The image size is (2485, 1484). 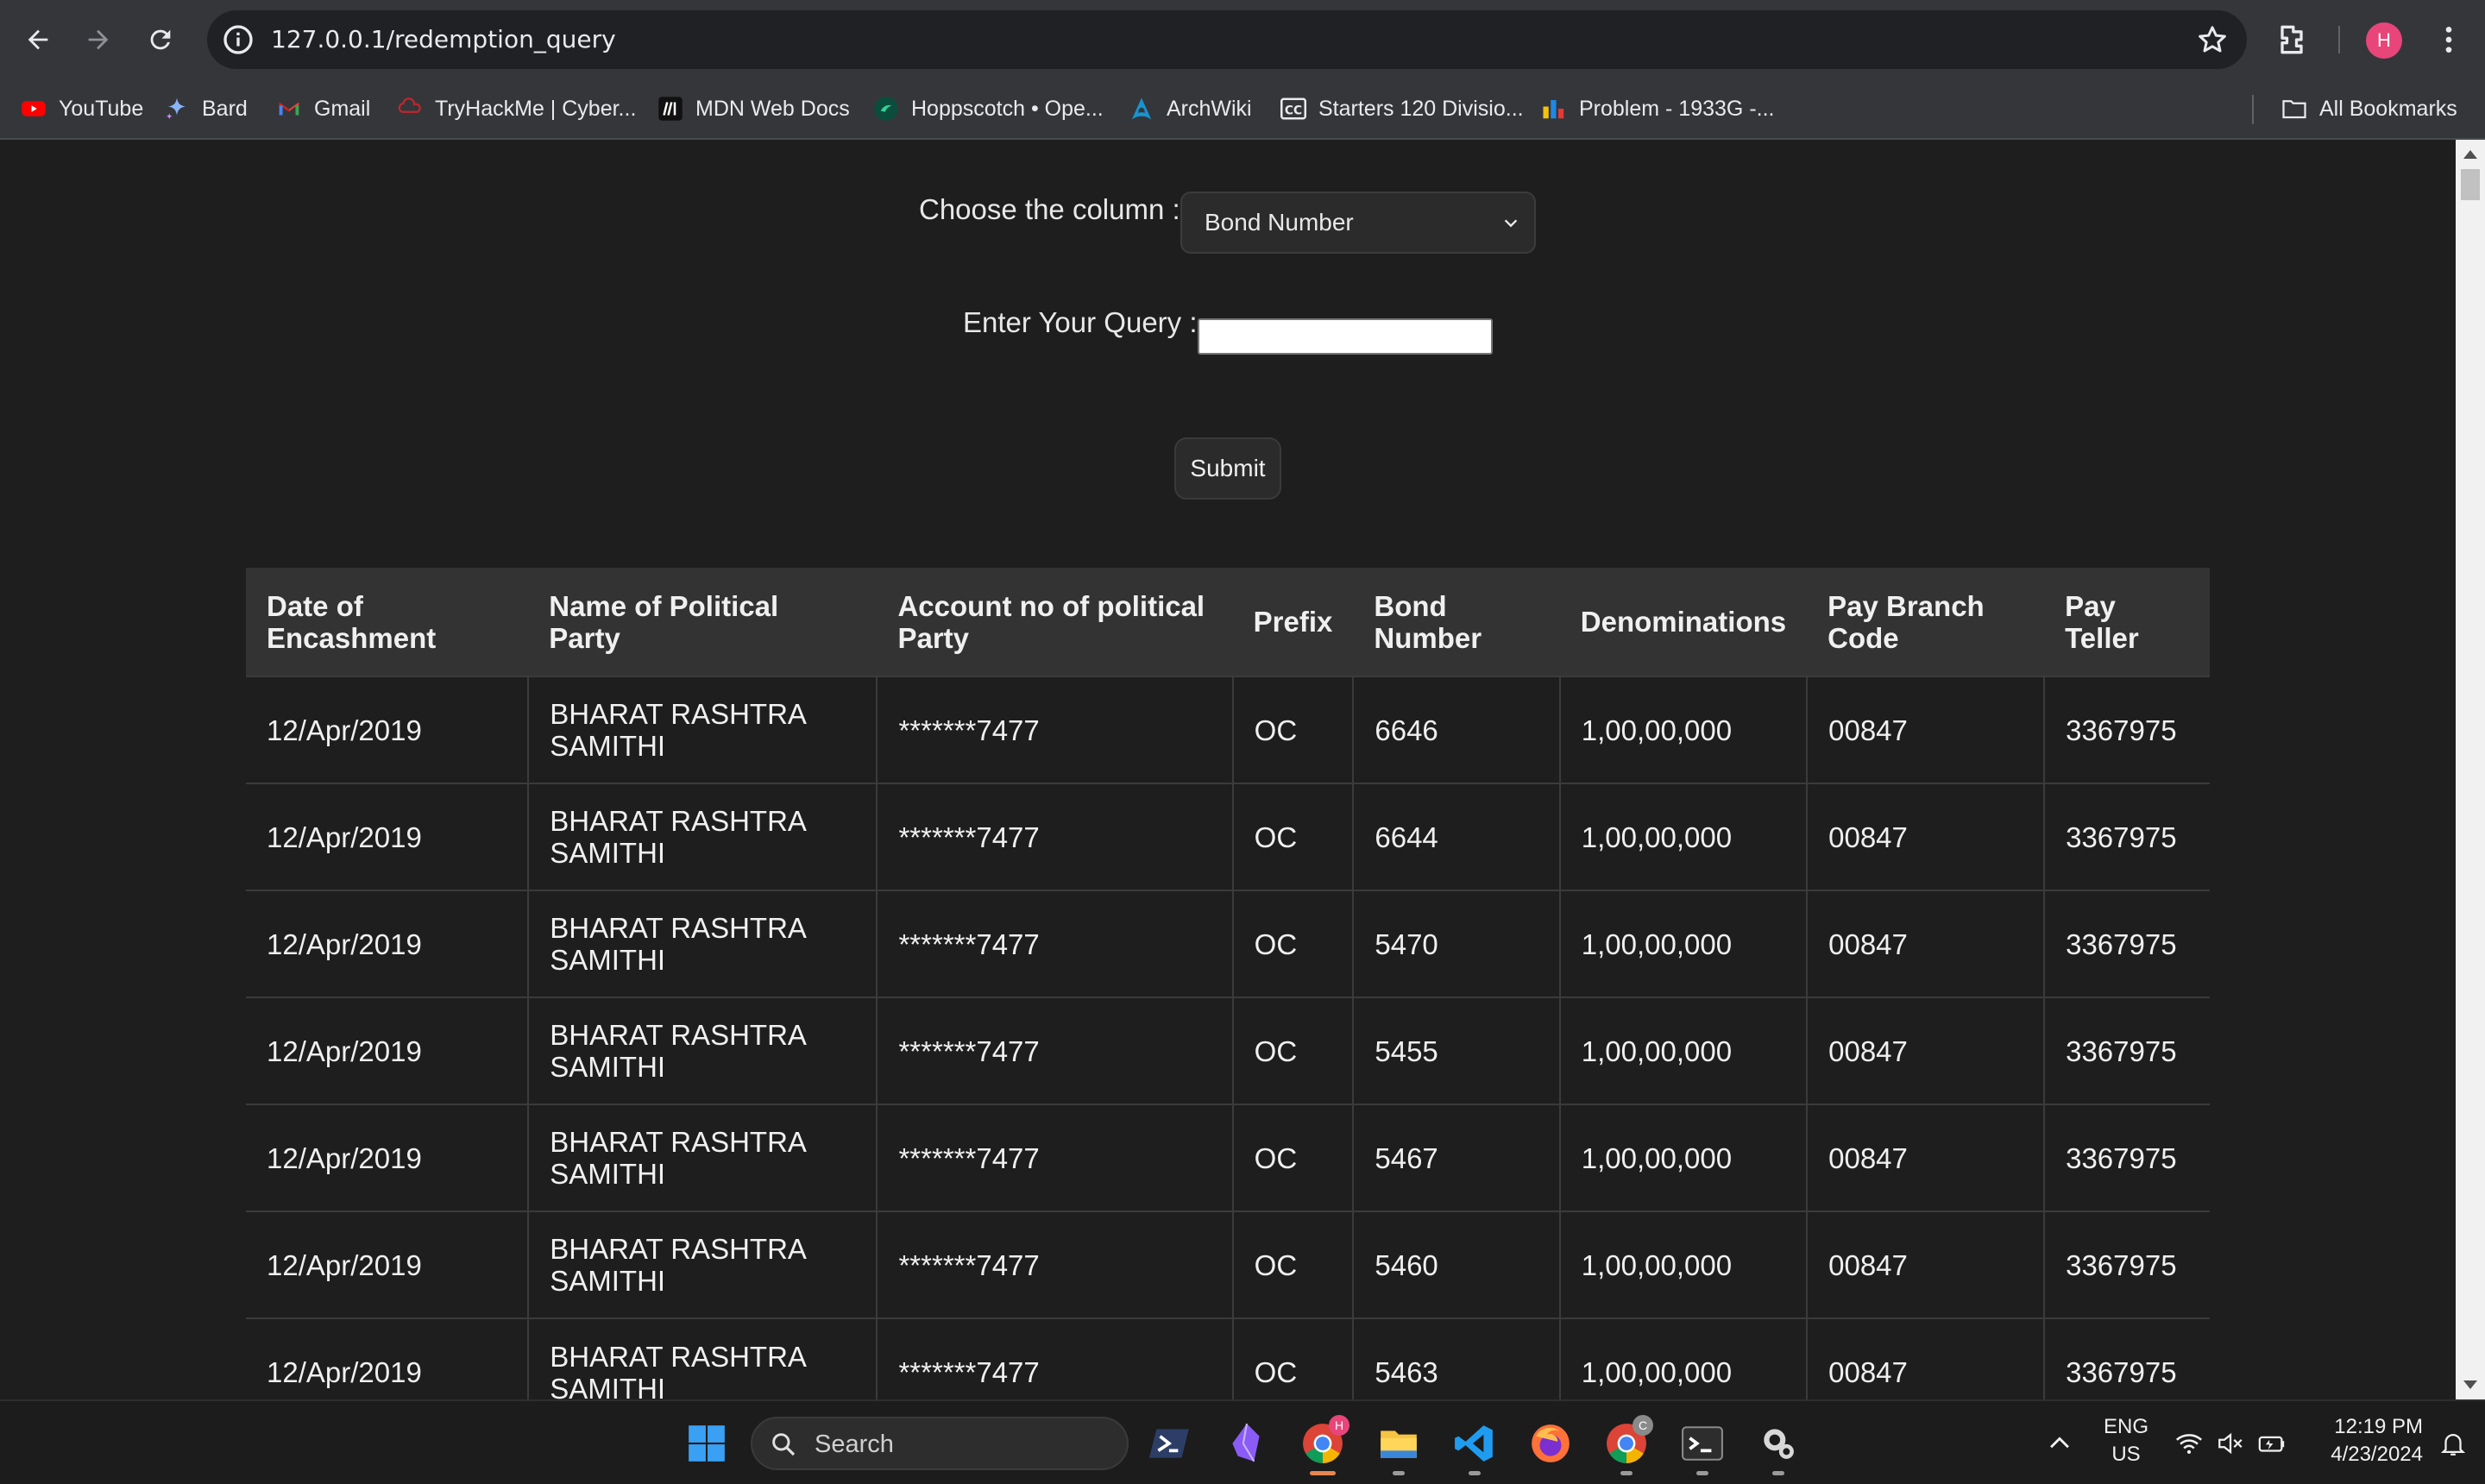 What do you see at coordinates (1055, 622) in the screenshot?
I see `header-account-no: Account no of political Party` at bounding box center [1055, 622].